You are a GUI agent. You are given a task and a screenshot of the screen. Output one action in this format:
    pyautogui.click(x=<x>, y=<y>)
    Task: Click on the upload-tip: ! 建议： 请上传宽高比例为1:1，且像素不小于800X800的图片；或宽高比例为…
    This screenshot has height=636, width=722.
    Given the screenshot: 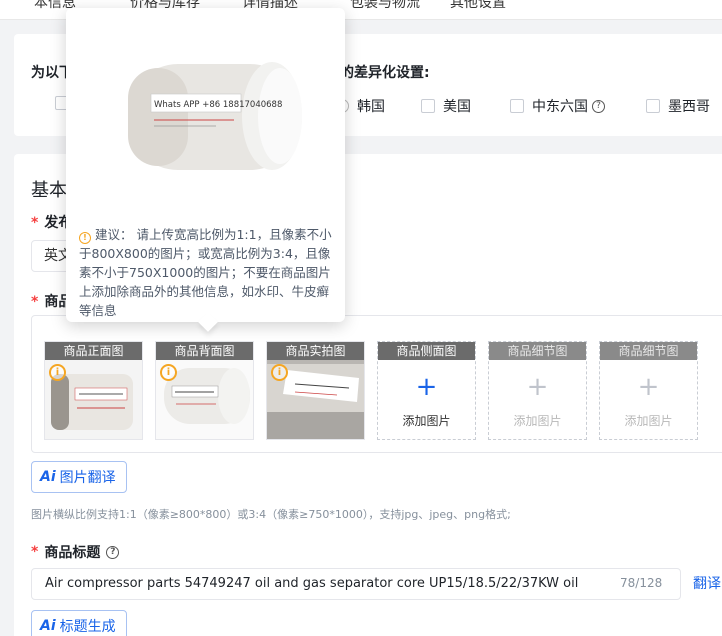 What is the action you would take?
    pyautogui.click(x=208, y=272)
    